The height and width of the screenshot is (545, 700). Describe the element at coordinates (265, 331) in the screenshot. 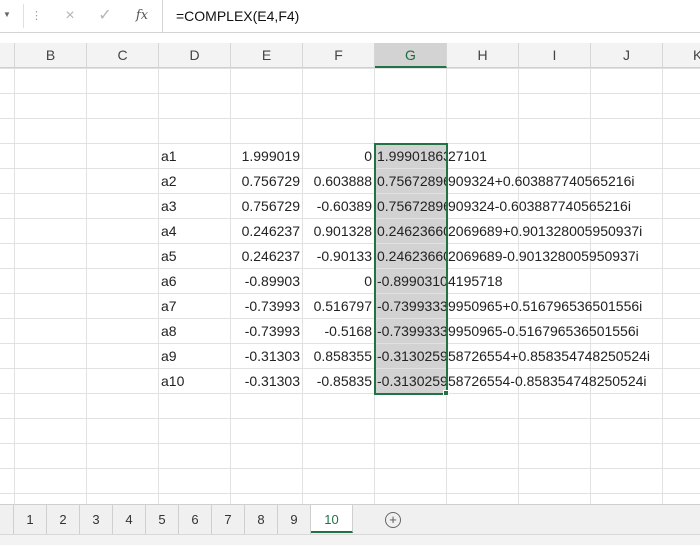

I see `cell-e11: -0.73993` at that location.